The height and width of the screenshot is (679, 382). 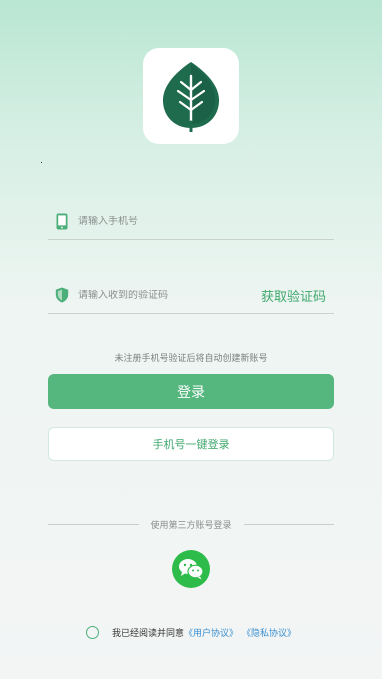 I want to click on verification-code-field: 获取验证码, so click(x=191, y=295).